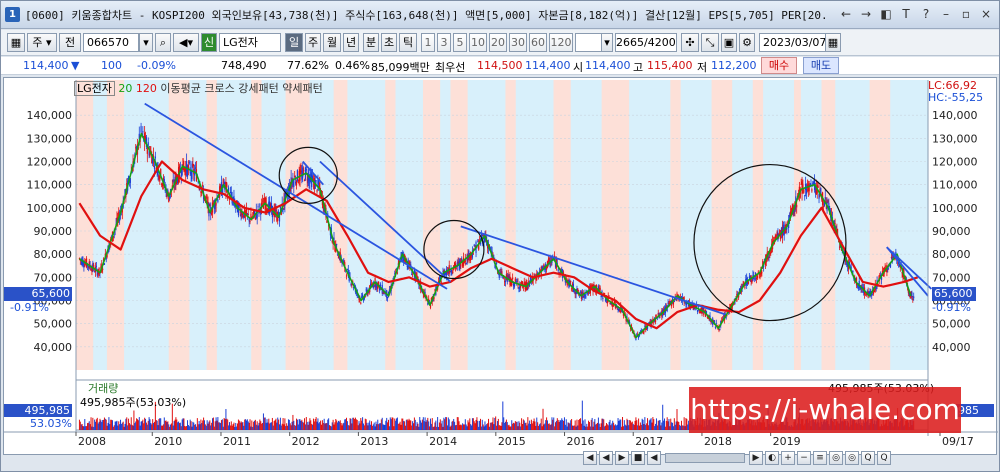  I want to click on legend-stock: LG전자, so click(94, 88).